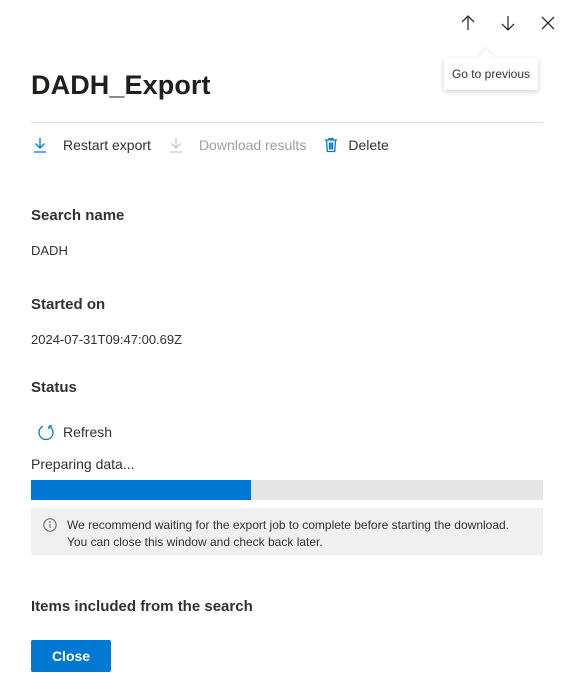 The width and height of the screenshot is (578, 676). Describe the element at coordinates (368, 145) in the screenshot. I see `delete-label: Delete` at that location.